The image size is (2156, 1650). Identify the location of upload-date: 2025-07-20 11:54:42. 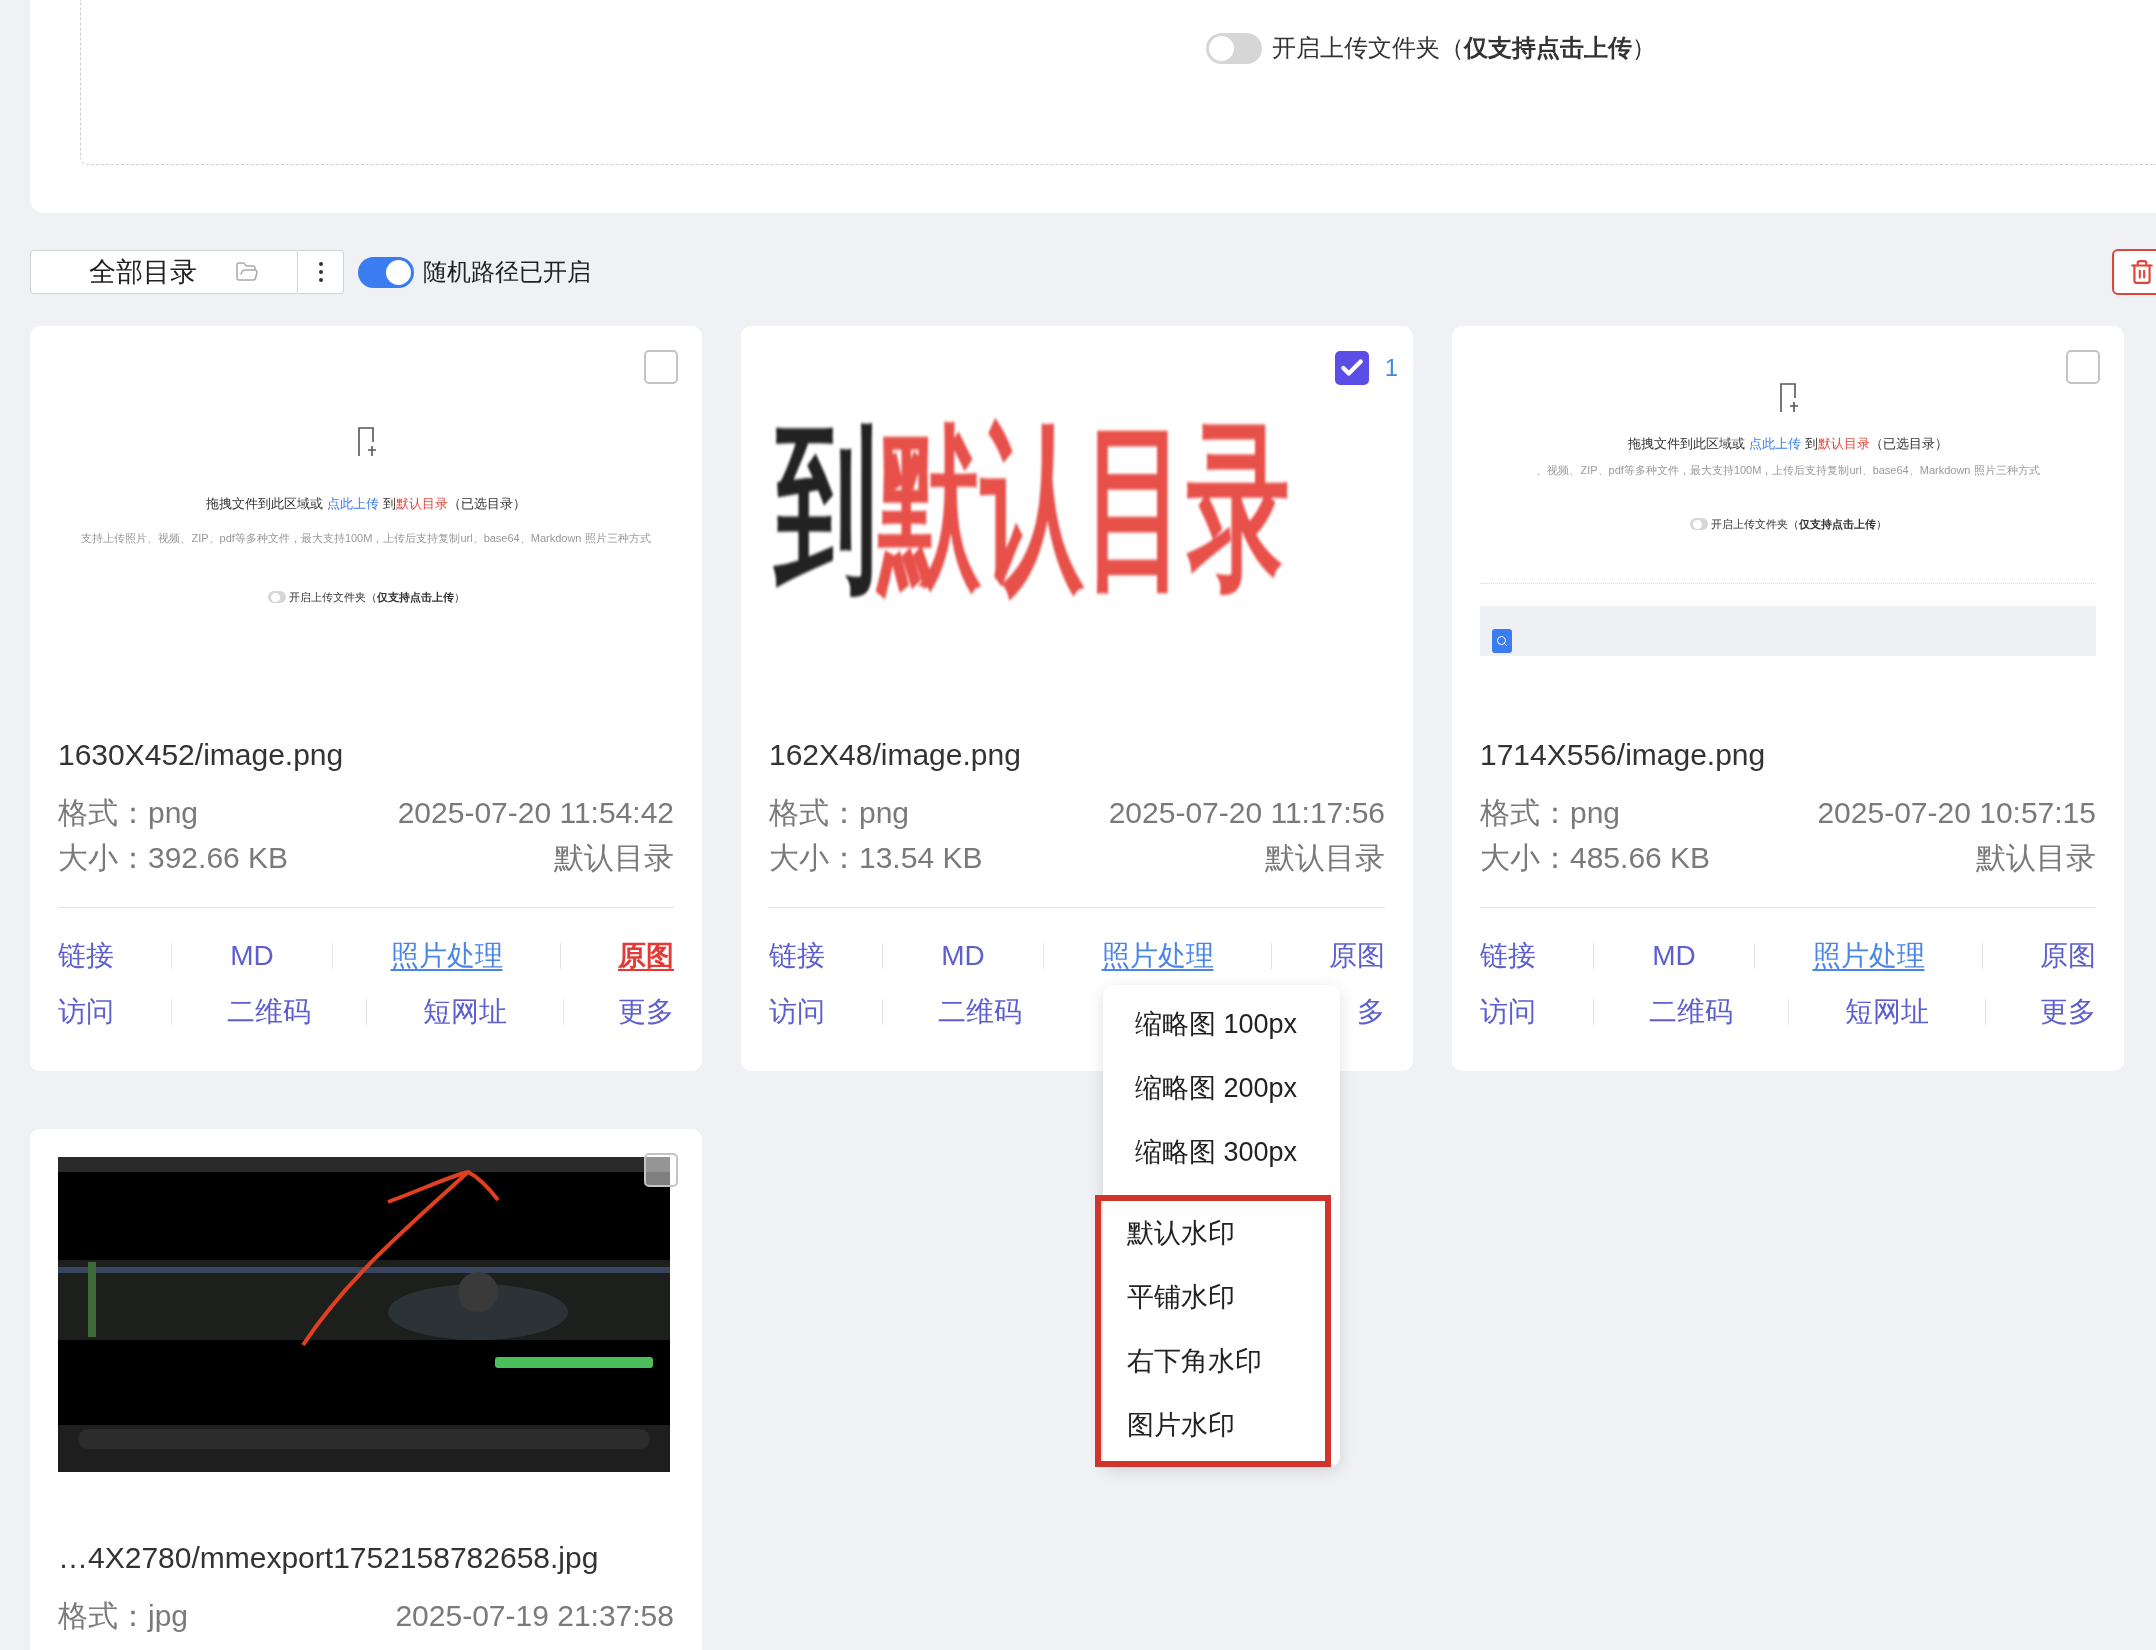
(535, 813).